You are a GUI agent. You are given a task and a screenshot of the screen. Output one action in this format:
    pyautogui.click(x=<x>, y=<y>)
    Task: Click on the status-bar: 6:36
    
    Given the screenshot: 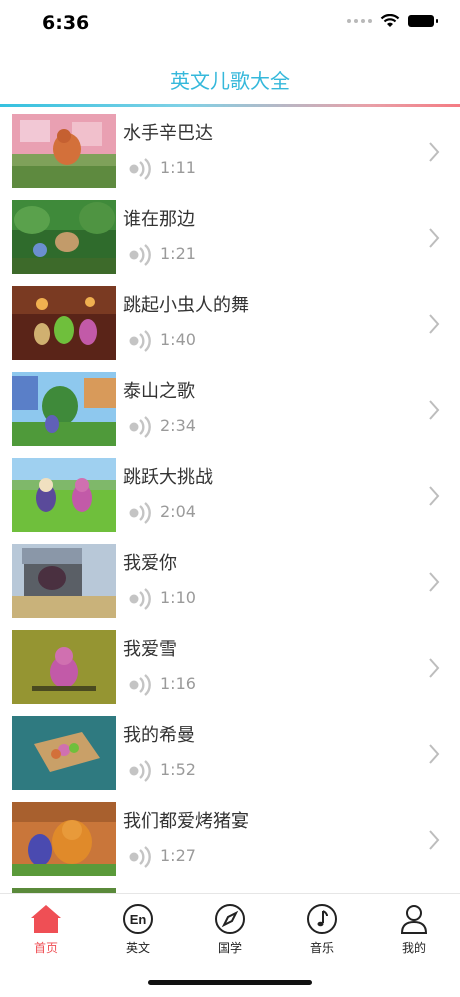 What is the action you would take?
    pyautogui.click(x=230, y=25)
    